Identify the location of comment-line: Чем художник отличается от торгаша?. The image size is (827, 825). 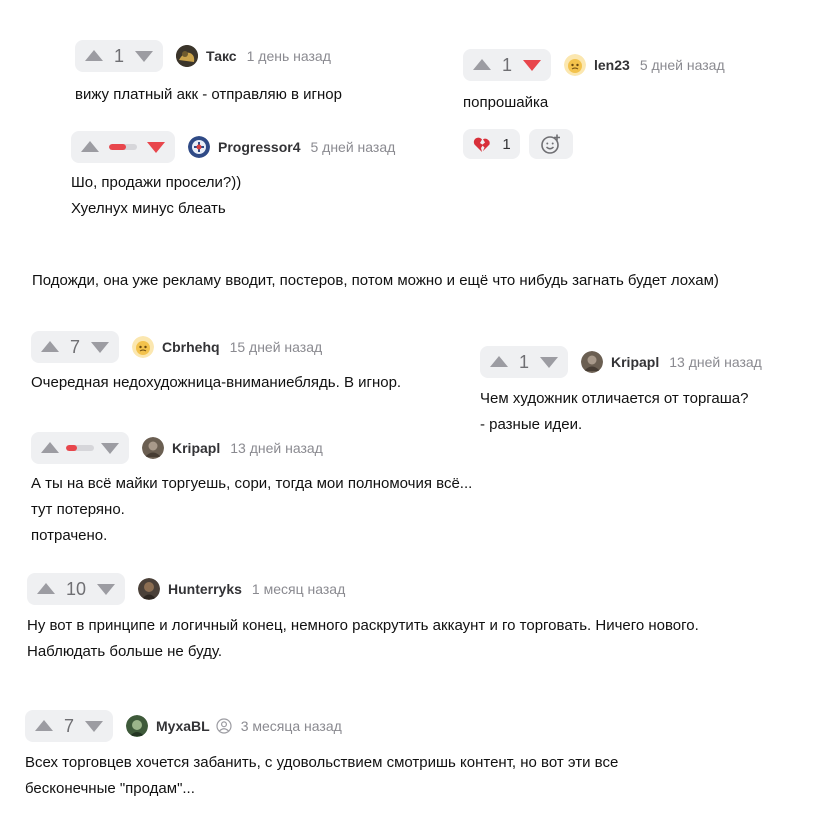
(614, 398).